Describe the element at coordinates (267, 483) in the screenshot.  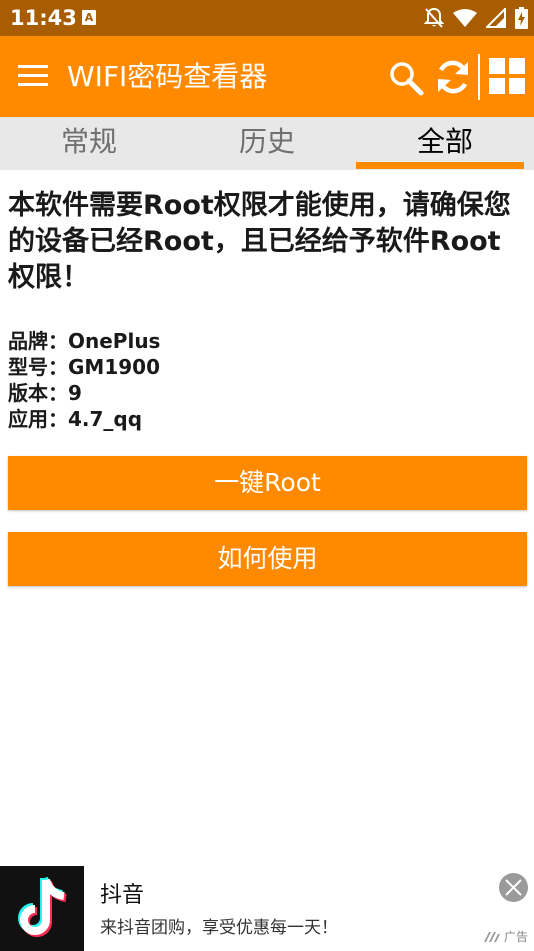
I see `one-click-root-button: 一键Root` at that location.